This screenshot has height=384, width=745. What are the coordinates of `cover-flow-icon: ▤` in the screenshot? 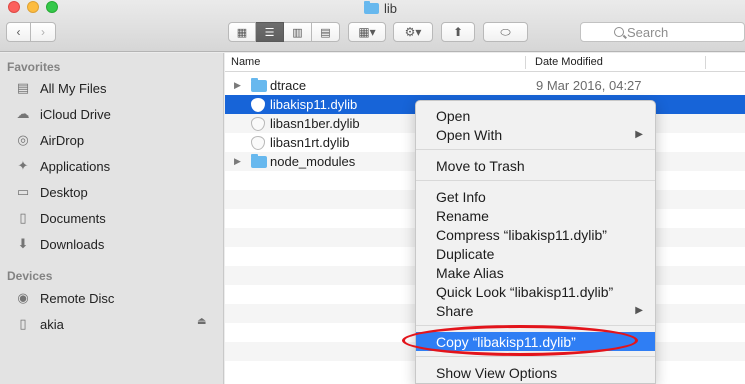 It's located at (325, 32).